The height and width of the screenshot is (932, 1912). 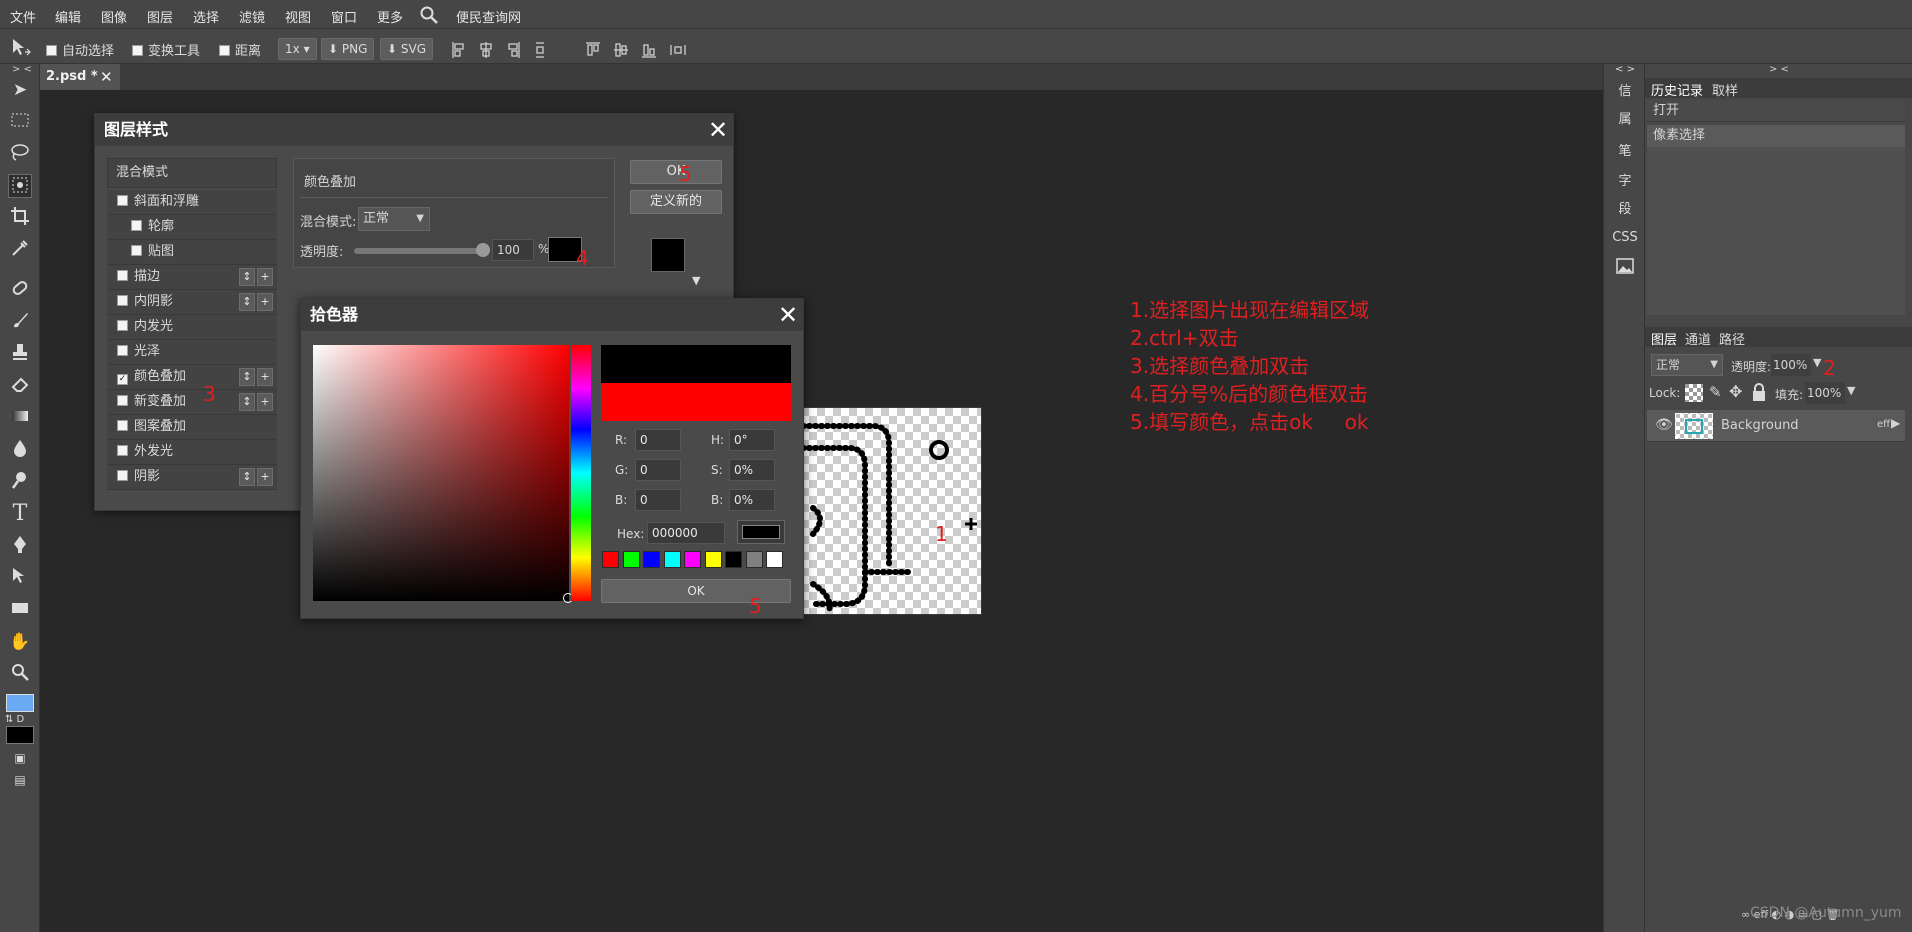 I want to click on background-color-swatch, so click(x=20, y=735).